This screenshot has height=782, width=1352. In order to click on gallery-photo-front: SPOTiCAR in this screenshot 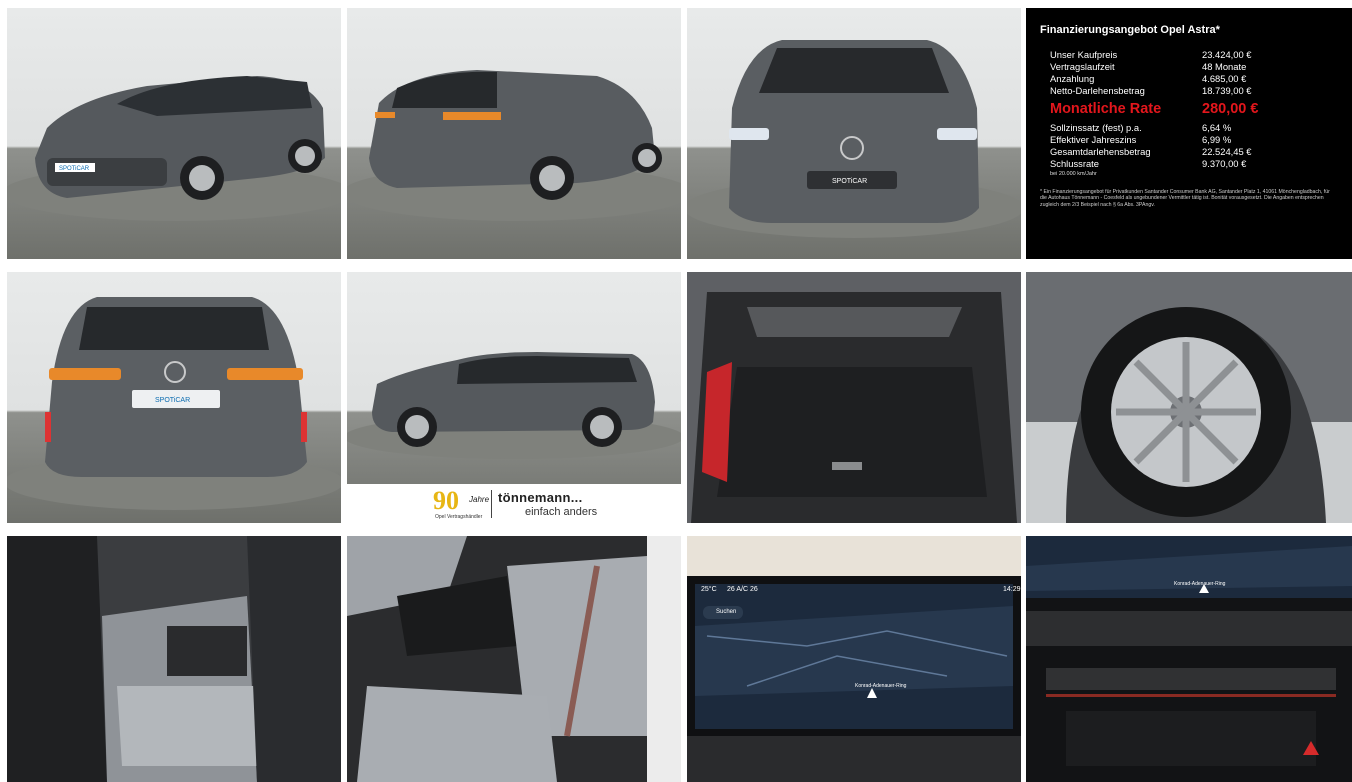, I will do `click(854, 133)`.